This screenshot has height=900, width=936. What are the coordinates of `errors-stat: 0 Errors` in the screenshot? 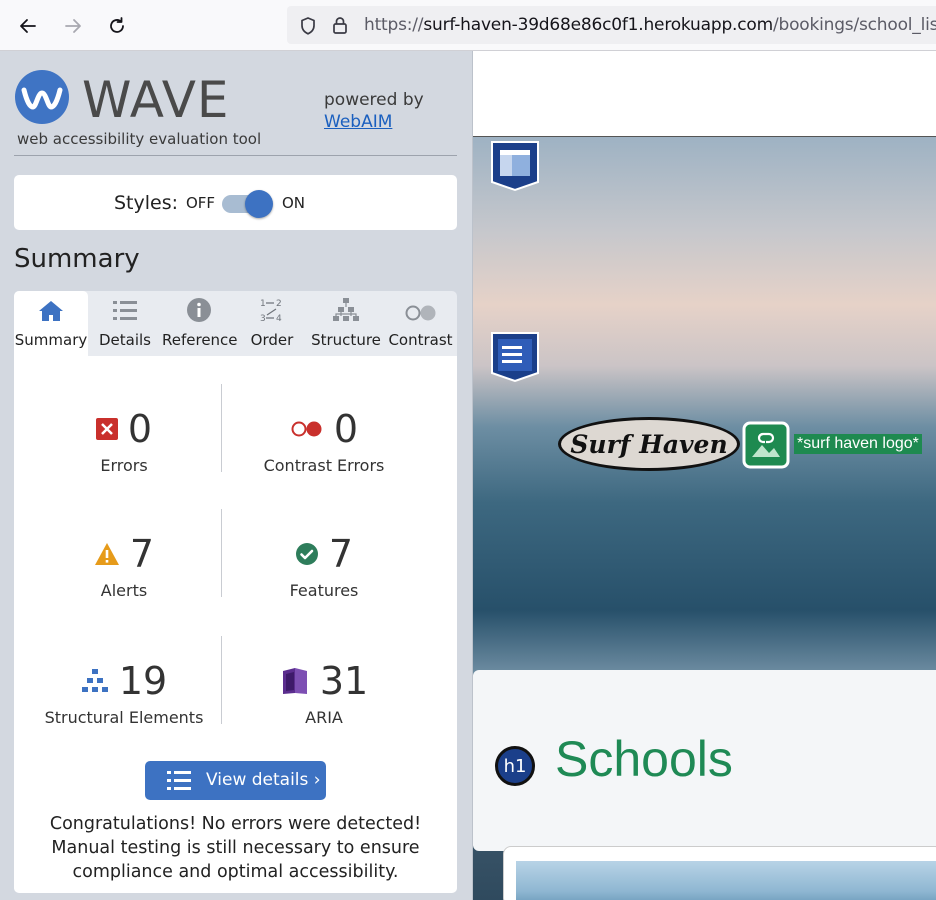 It's located at (124, 441).